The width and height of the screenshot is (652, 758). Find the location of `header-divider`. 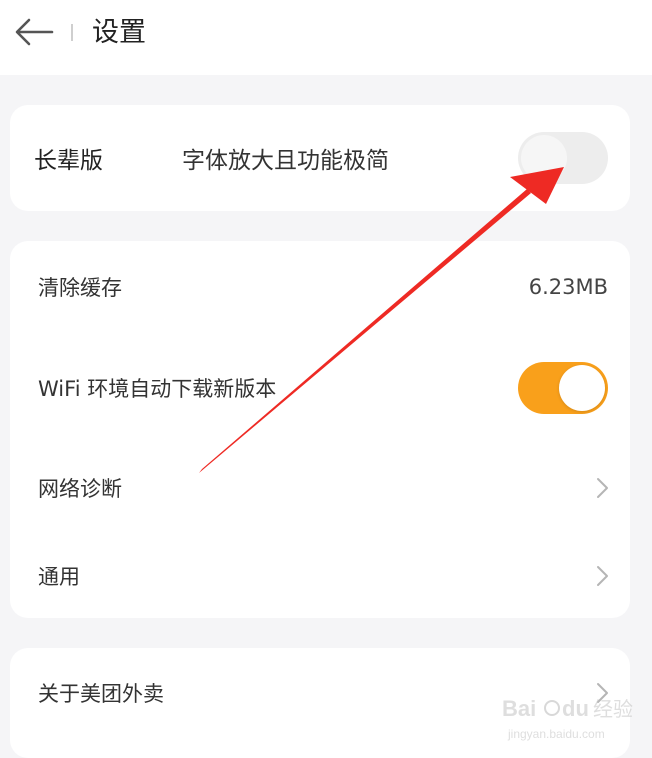

header-divider is located at coordinates (72, 32).